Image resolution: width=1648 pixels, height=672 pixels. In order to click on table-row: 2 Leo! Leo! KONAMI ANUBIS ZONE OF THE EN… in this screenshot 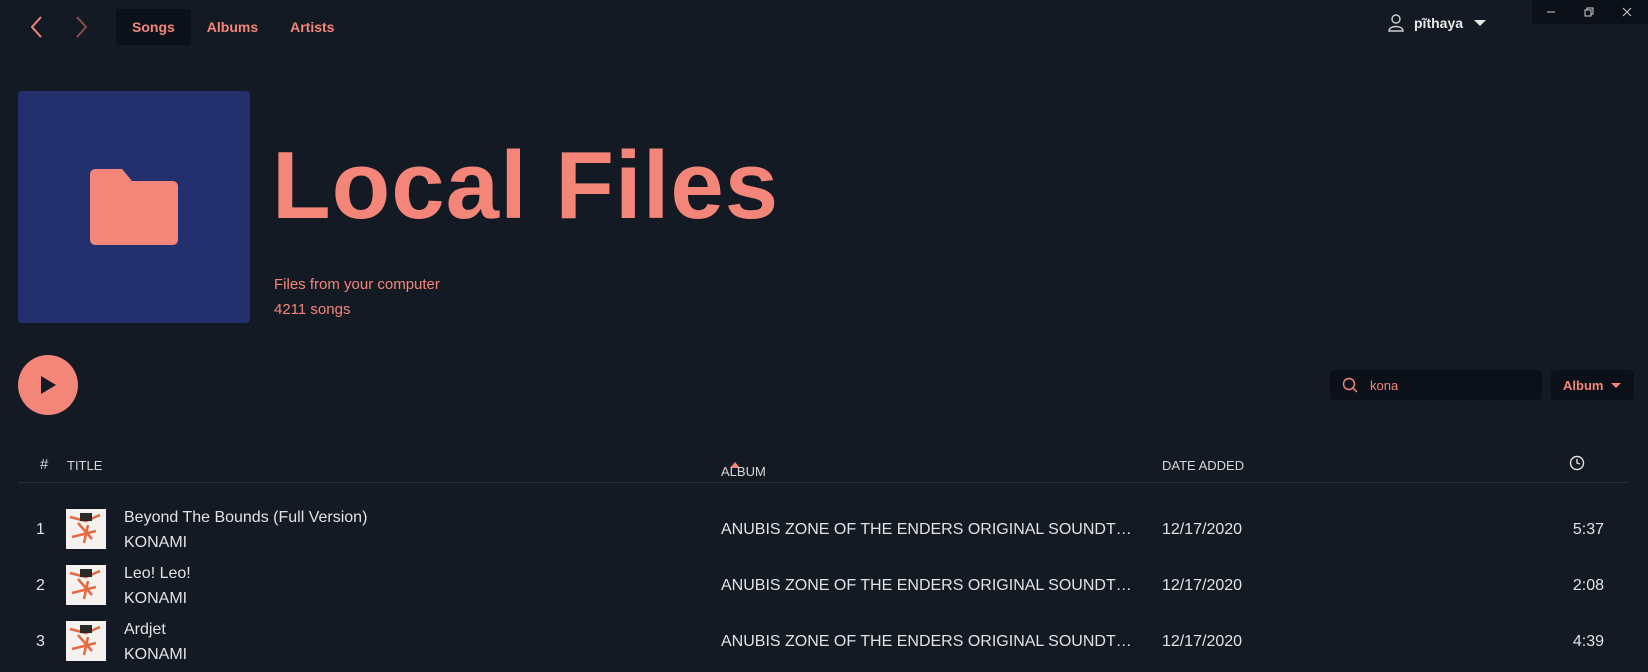, I will do `click(823, 586)`.